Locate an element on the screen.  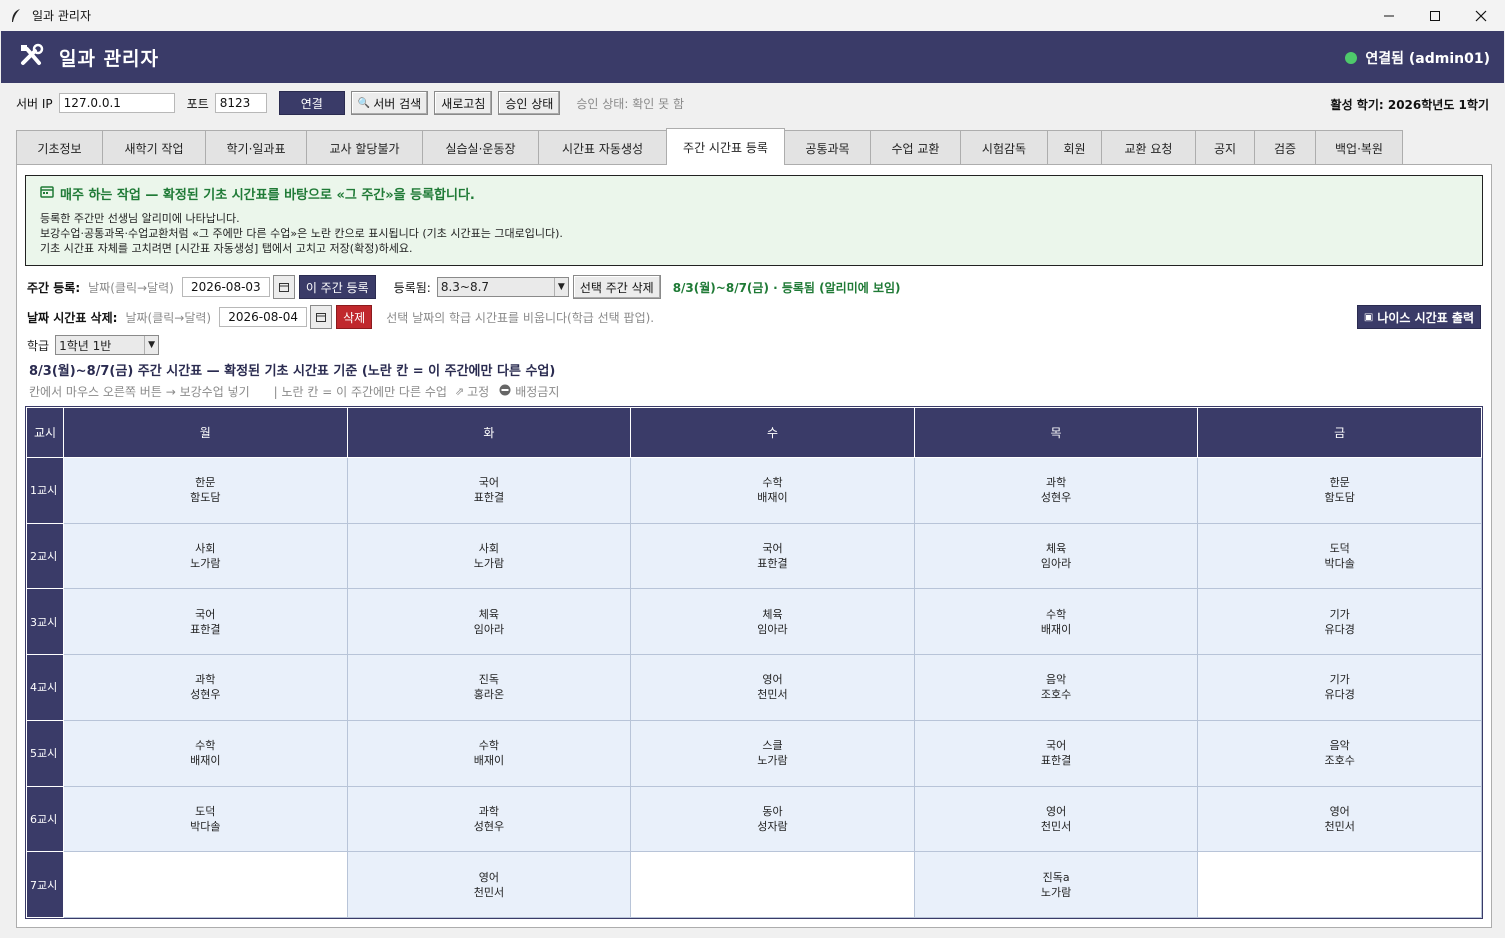
connection-status-text: 연결됨 (admin01) is located at coordinates (1427, 59).